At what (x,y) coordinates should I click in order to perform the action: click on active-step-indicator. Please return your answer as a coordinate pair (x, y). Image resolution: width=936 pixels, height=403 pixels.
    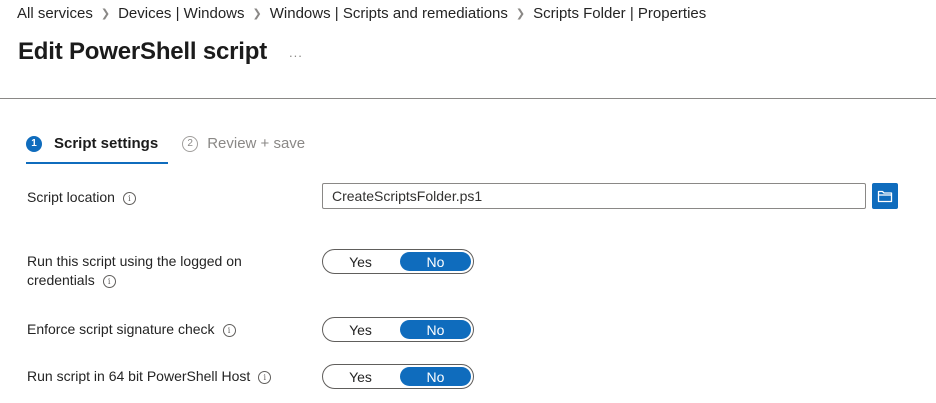
    Looking at the image, I should click on (97, 163).